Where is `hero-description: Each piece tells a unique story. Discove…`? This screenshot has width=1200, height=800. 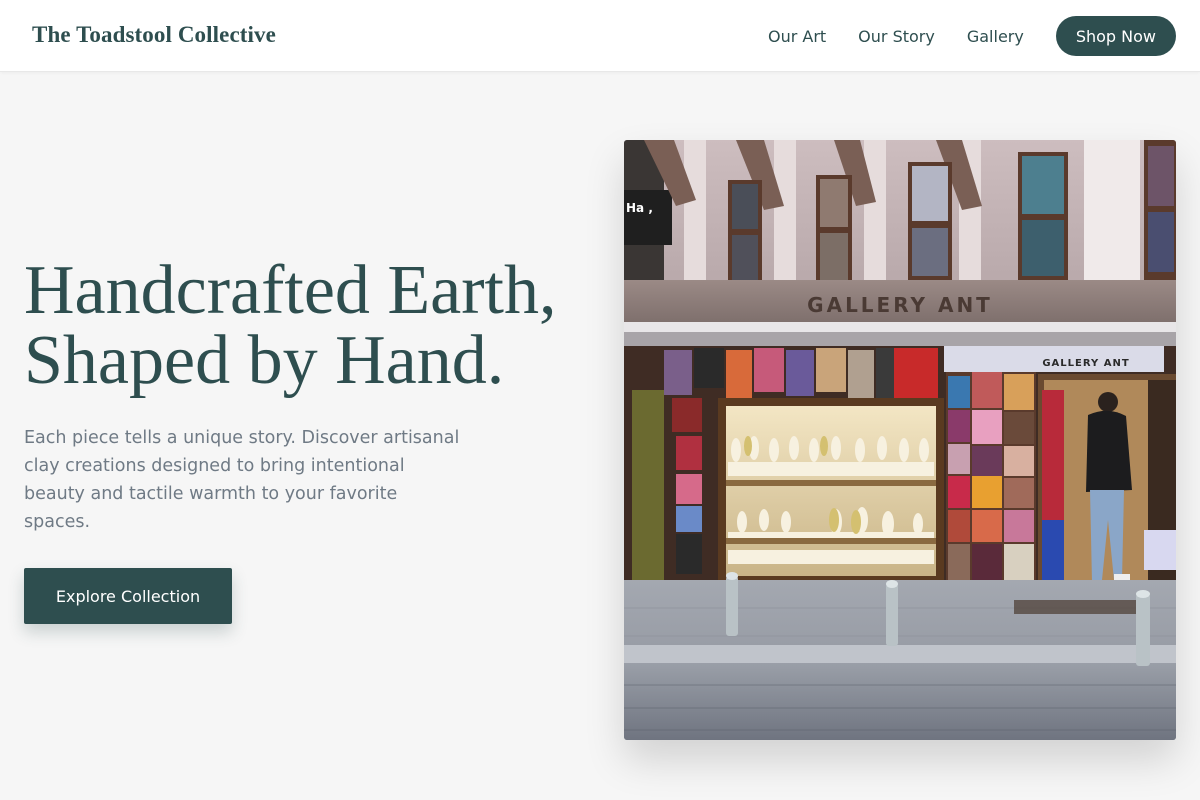 hero-description: Each piece tells a unique story. Discove… is located at coordinates (259, 480).